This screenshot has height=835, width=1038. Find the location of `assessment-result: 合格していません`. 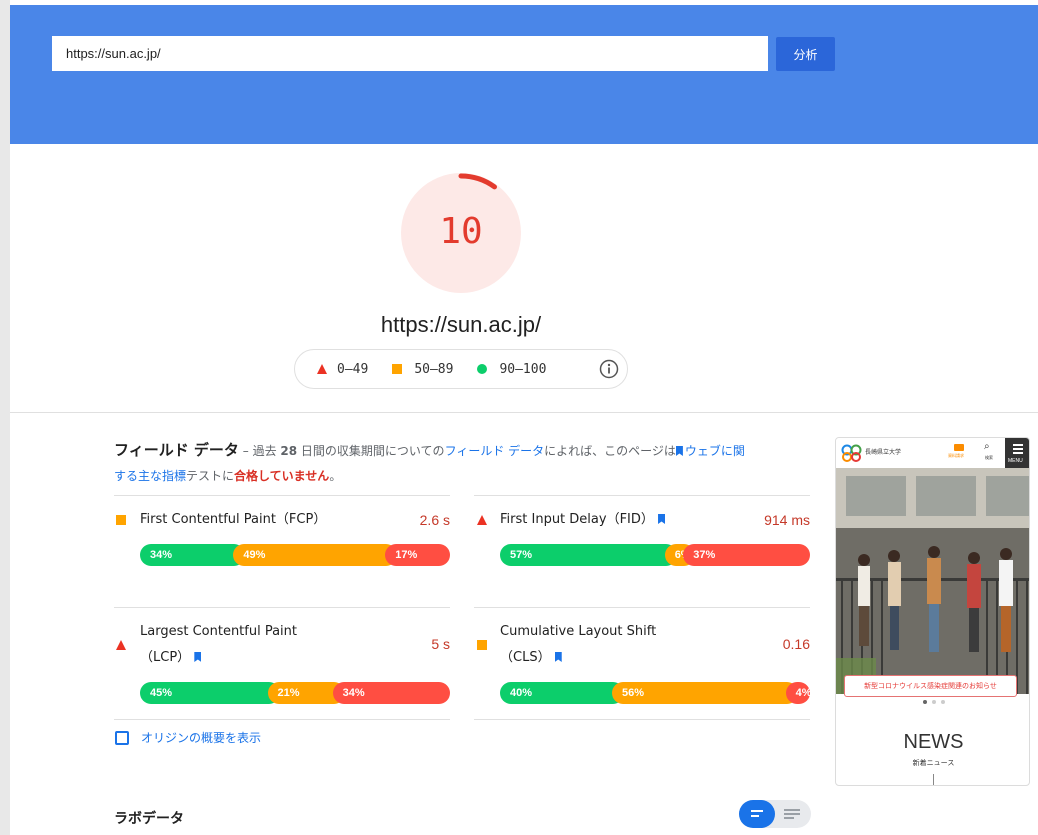

assessment-result: 合格していません is located at coordinates (282, 476).